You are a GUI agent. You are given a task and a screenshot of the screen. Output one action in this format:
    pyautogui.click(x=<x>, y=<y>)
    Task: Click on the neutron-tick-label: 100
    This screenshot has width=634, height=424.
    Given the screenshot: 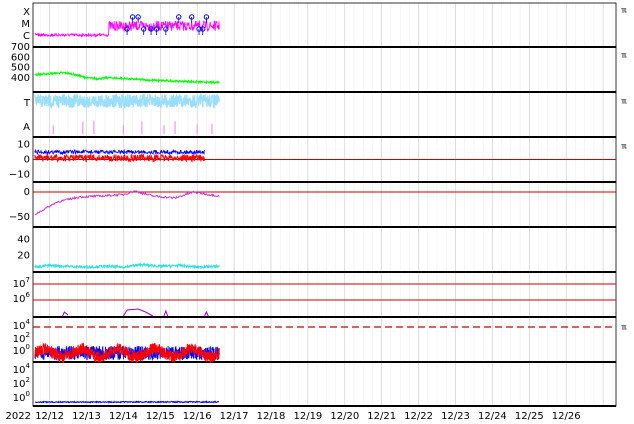 What is the action you would take?
    pyautogui.click(x=21, y=397)
    